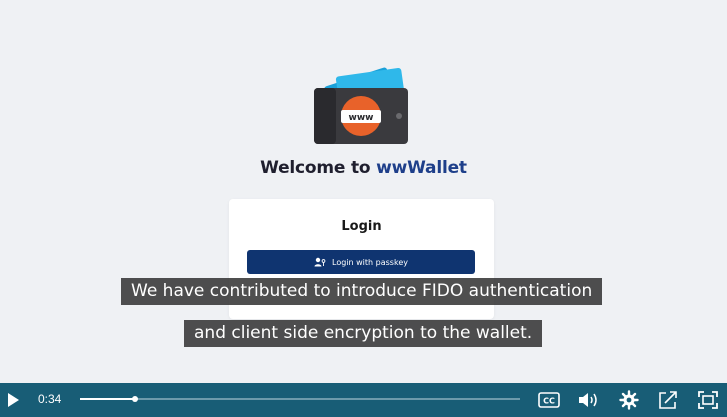  What do you see at coordinates (588, 400) in the screenshot?
I see `volume-icon` at bounding box center [588, 400].